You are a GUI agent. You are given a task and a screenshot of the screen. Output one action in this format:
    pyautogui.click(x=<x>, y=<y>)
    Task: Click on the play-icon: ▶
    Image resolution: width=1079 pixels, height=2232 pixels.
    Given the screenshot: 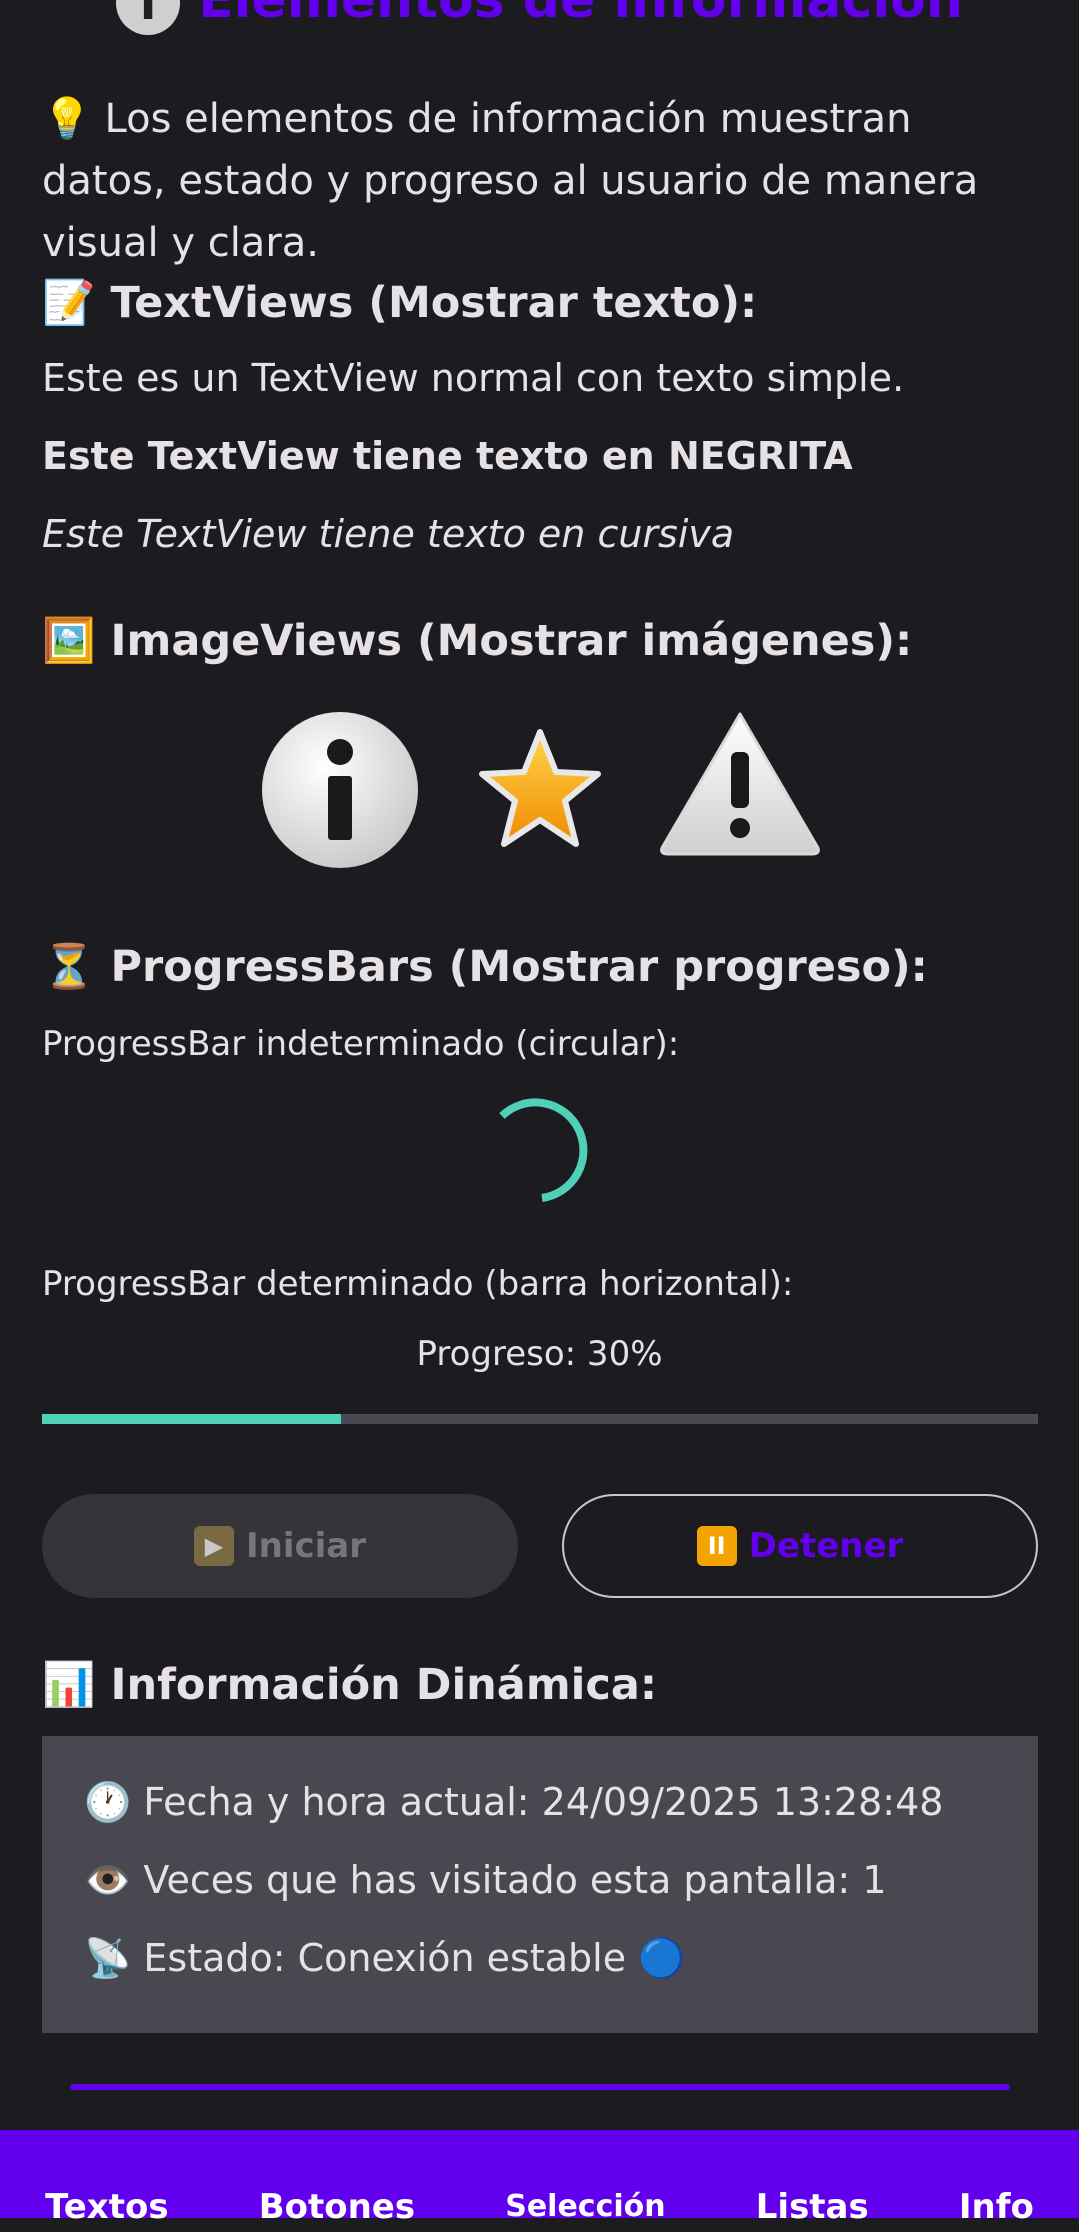 What is the action you would take?
    pyautogui.click(x=213, y=1546)
    